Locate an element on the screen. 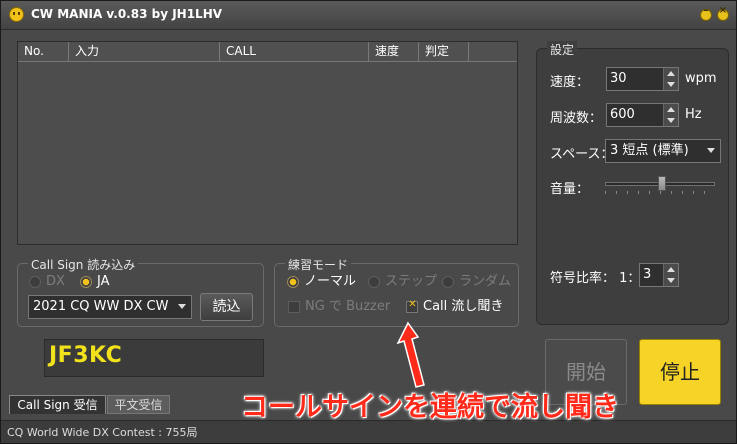 The image size is (737, 444). ratio-spinner: 3 is located at coordinates (659, 275).